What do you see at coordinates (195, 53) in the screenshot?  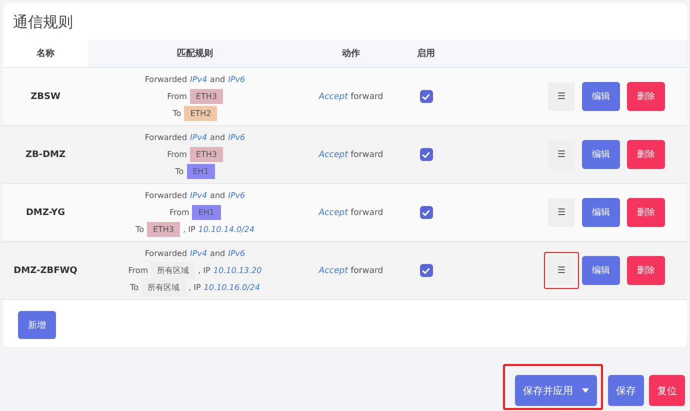 I see `column-header: 匹配规则` at bounding box center [195, 53].